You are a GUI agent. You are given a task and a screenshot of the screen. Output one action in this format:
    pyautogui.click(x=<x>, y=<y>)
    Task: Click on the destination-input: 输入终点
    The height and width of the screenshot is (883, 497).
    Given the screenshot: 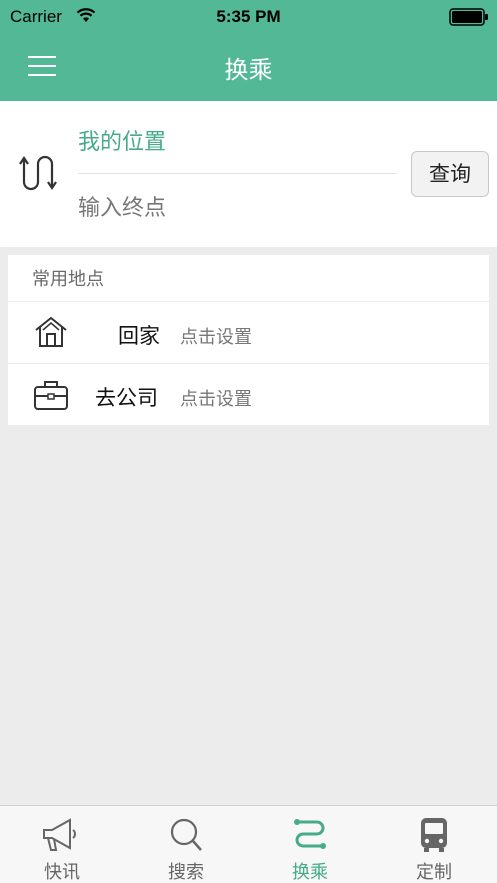 What is the action you would take?
    pyautogui.click(x=237, y=208)
    